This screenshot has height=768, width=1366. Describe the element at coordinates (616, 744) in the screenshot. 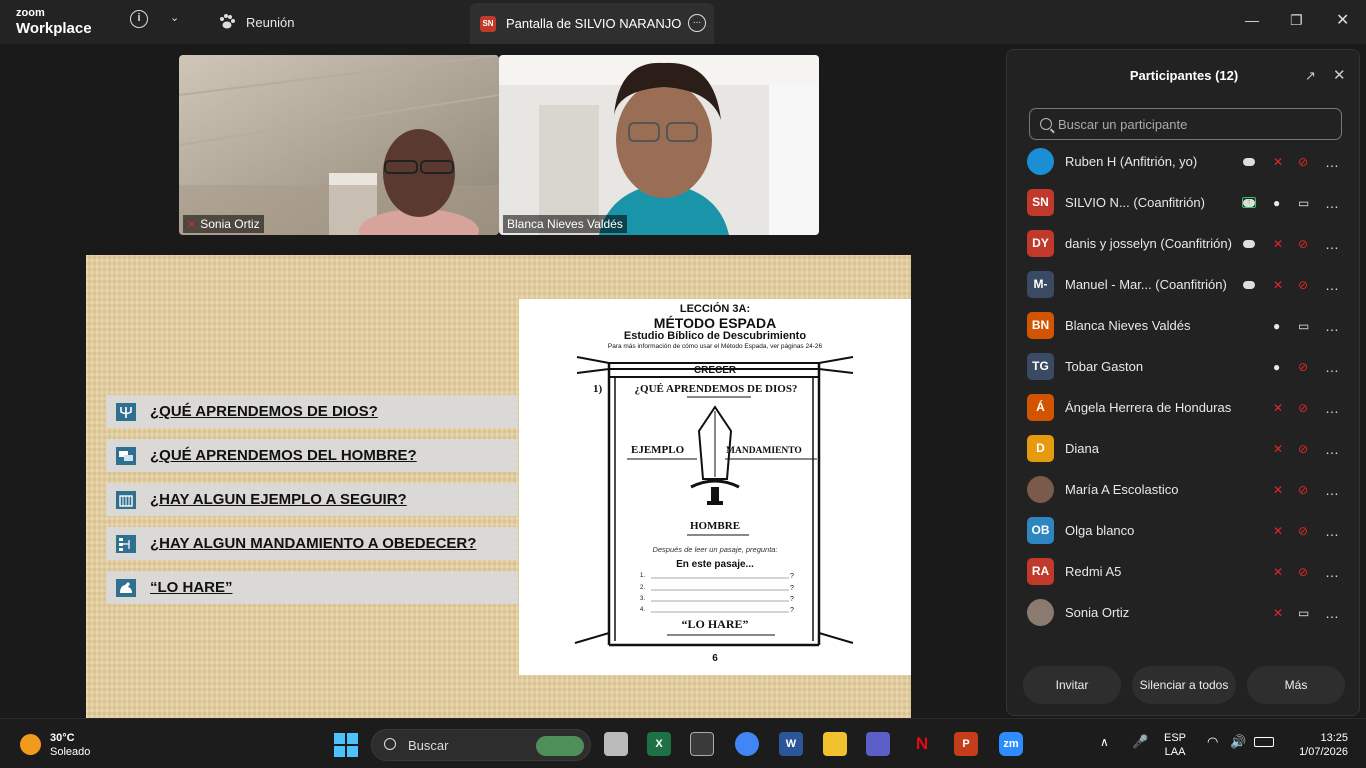

I see `file-explorer-icon` at that location.